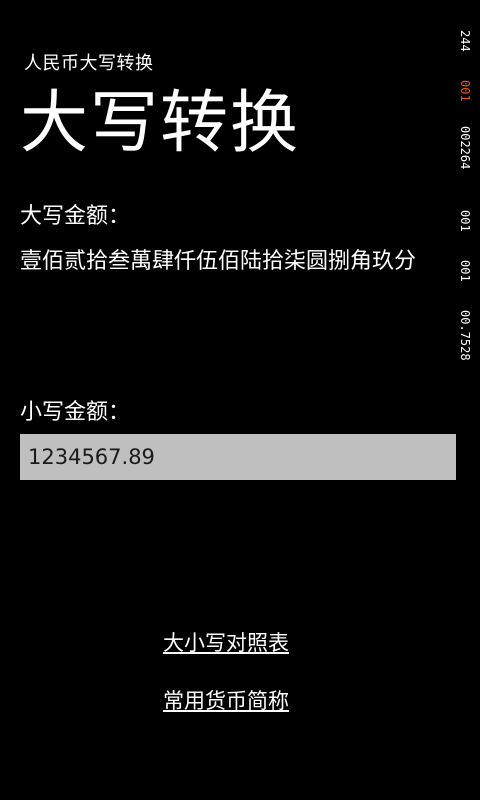 Image resolution: width=480 pixels, height=800 pixels. What do you see at coordinates (218, 261) in the screenshot?
I see `uppercase-amount-value: 壹佰贰拾叁萬肆仟伍佰陆拾柒圆捌角玖分` at bounding box center [218, 261].